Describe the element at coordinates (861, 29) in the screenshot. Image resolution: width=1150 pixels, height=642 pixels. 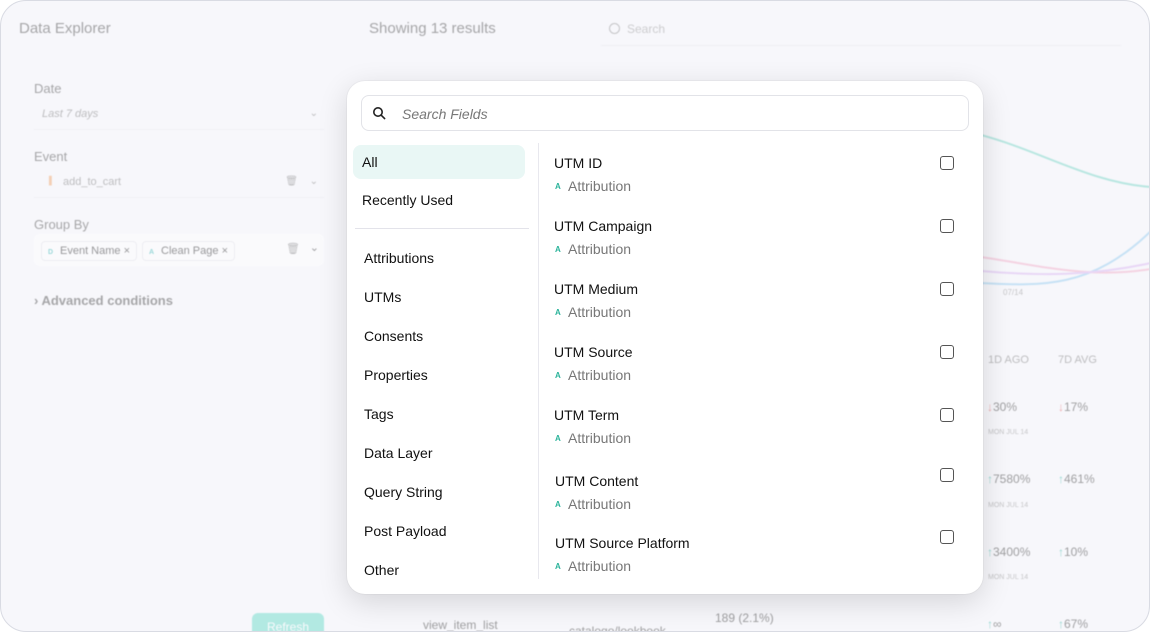
I see `background-search: Search` at that location.